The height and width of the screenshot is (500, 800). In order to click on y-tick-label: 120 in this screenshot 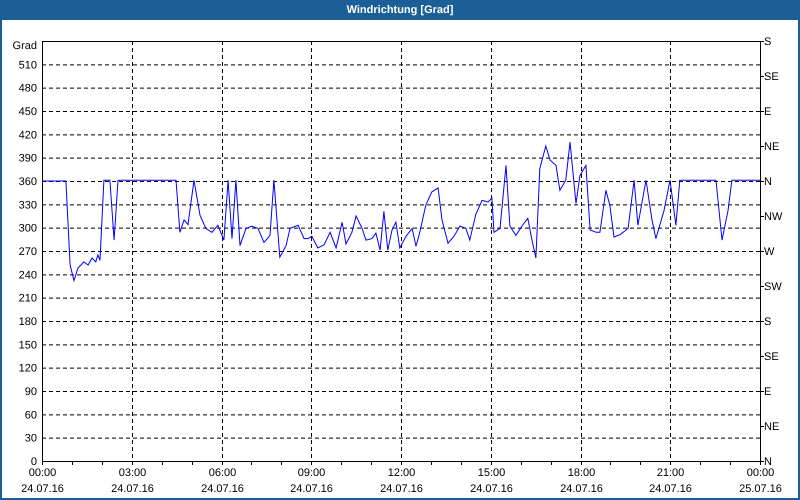, I will do `click(27, 368)`.